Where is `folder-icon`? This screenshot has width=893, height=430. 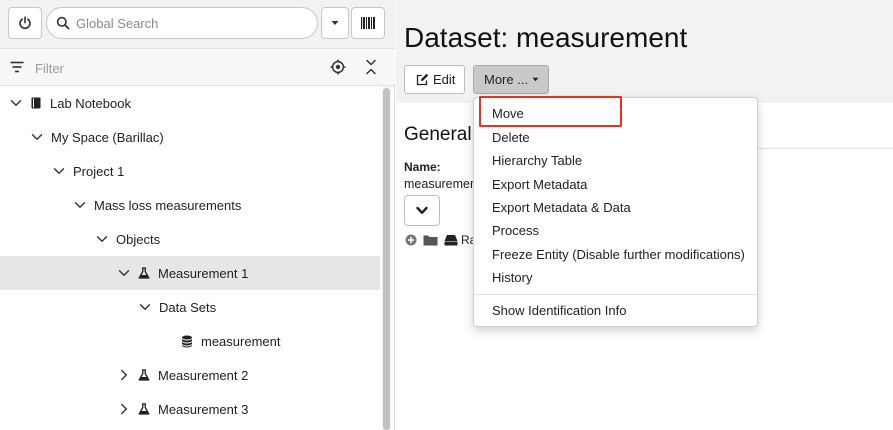
folder-icon is located at coordinates (430, 240).